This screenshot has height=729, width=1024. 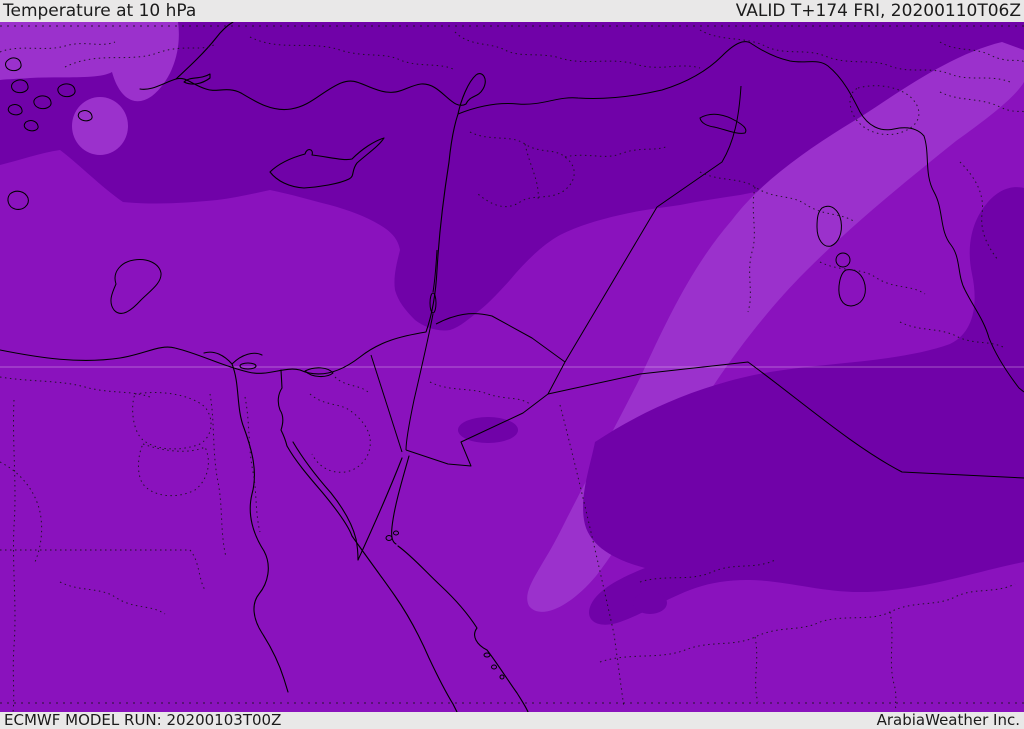 I want to click on map-title: Temperature at 10 hPa, so click(x=100, y=10).